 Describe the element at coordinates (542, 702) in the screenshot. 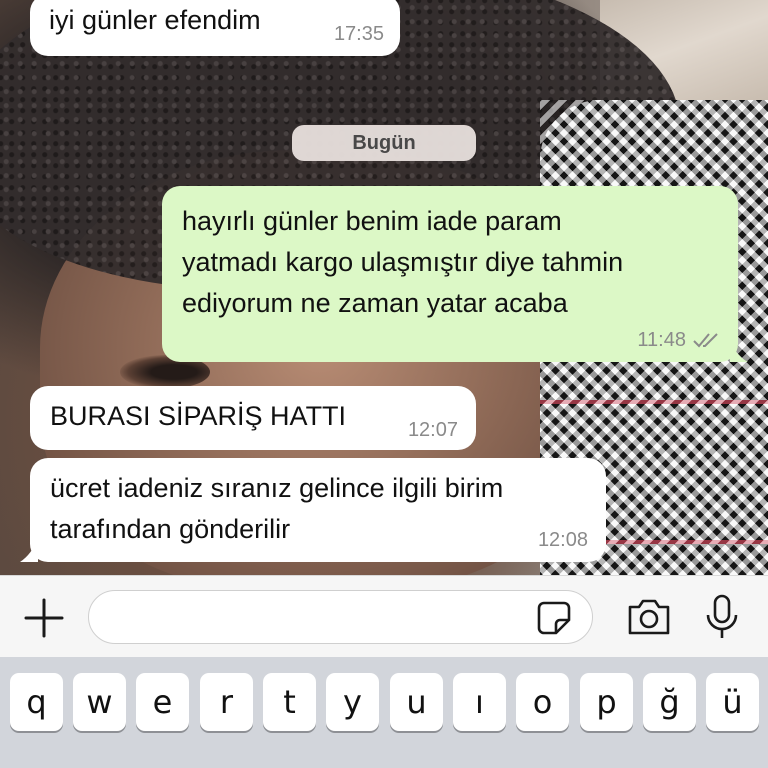

I see `key-o: o` at that location.